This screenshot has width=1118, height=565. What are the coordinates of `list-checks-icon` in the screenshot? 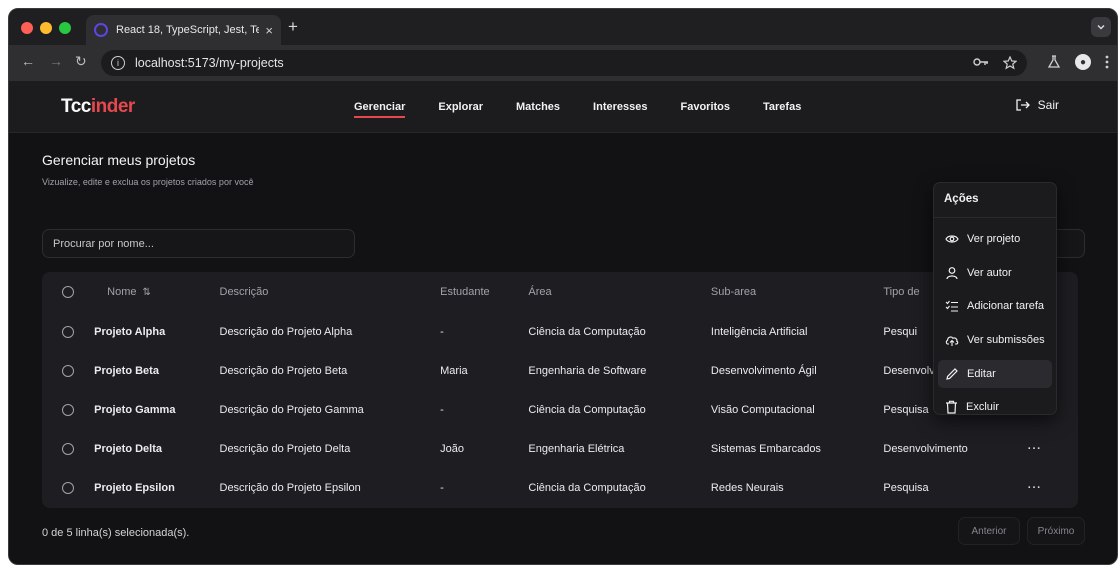 It's located at (951, 306).